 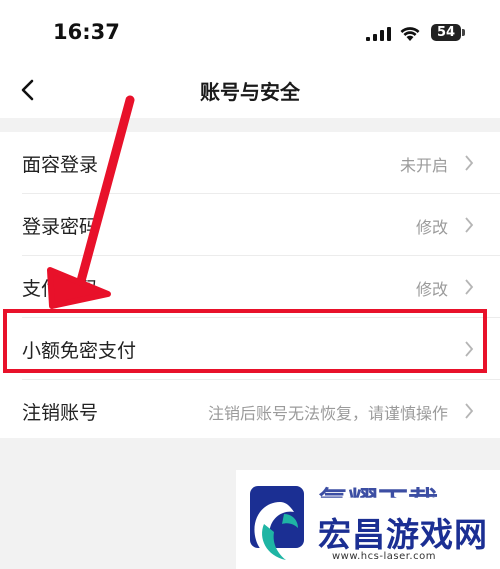 I want to click on nav-bar: 账号与安全, so click(x=250, y=92).